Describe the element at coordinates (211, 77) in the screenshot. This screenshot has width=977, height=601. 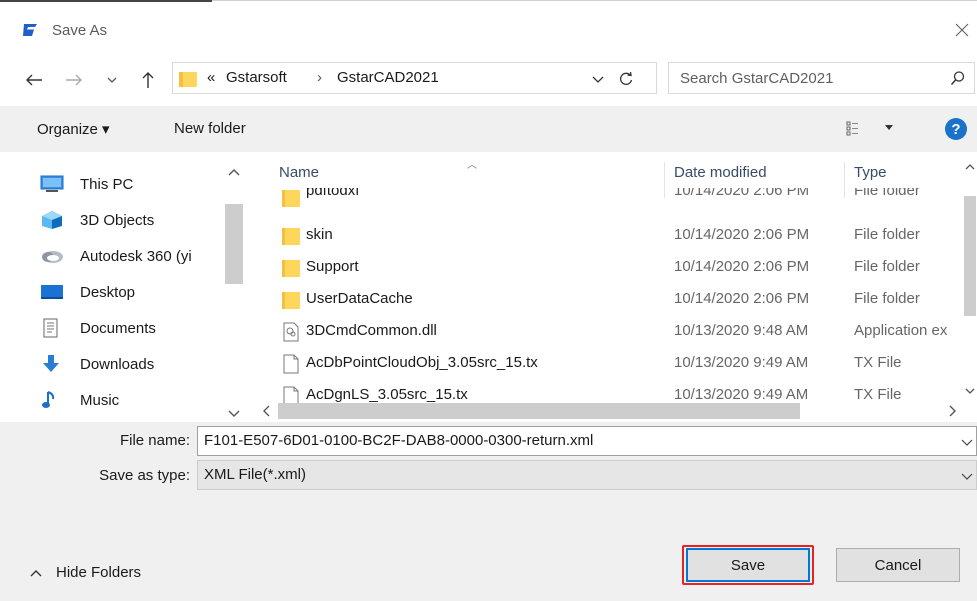
I see `breadcrumb-overflow: «` at that location.